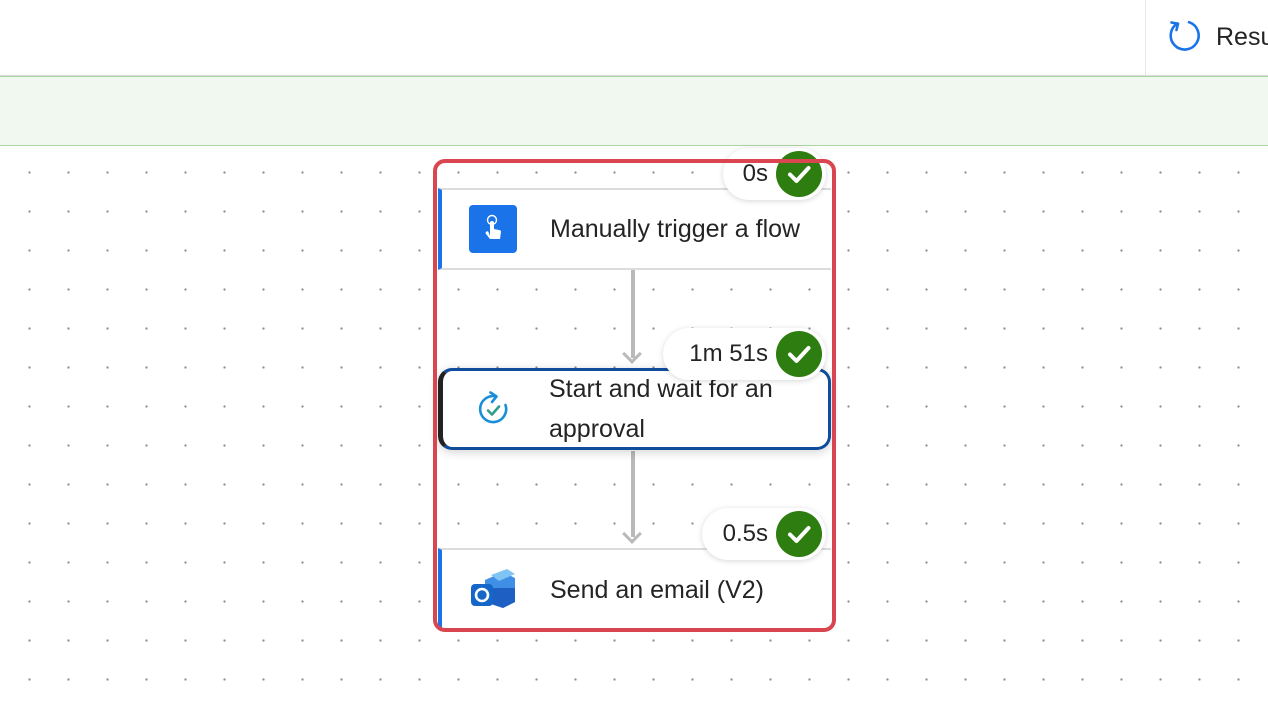 The image size is (1268, 705). What do you see at coordinates (493, 229) in the screenshot?
I see `manual-trigger-icon` at bounding box center [493, 229].